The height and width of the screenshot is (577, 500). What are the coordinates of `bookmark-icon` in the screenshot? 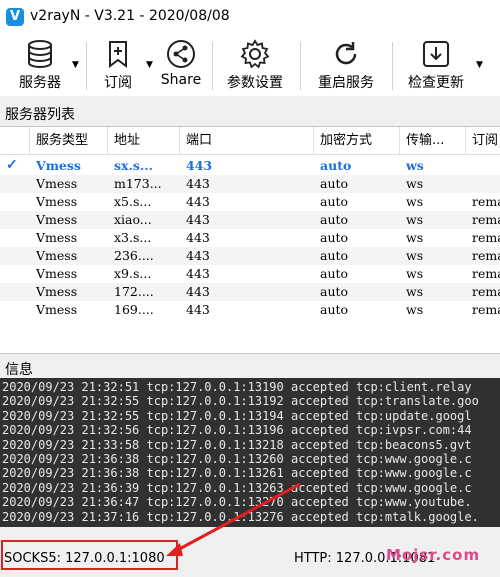 It's located at (118, 54).